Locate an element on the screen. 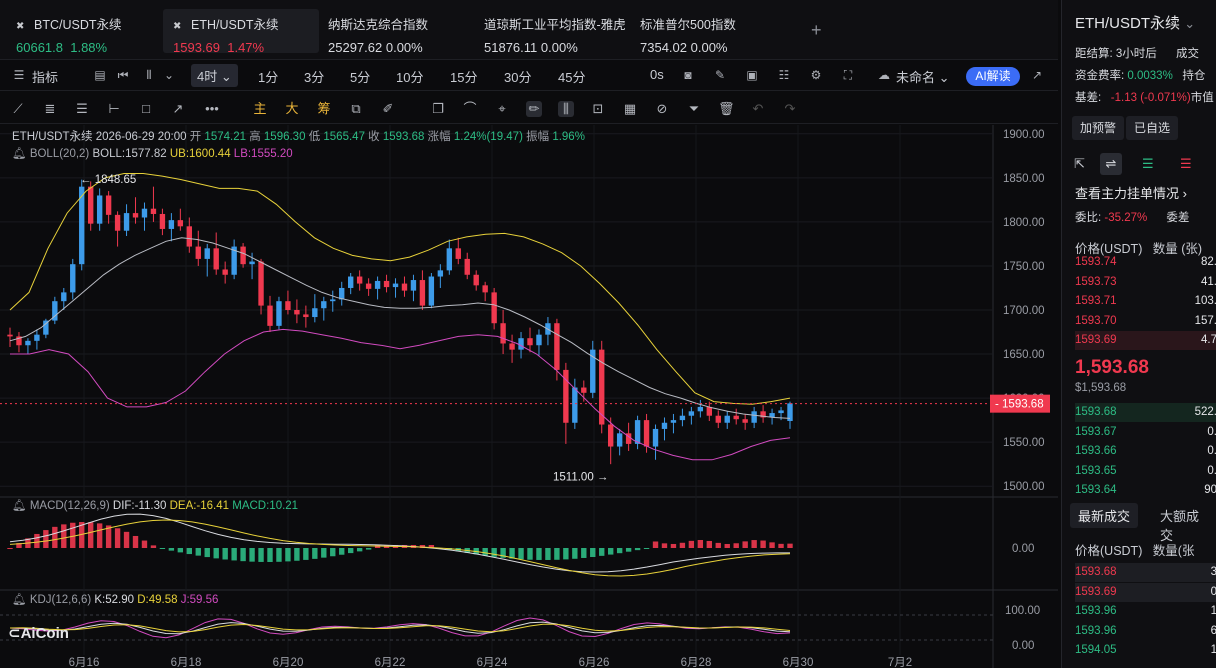 This screenshot has width=1216, height=668. interval-selector: 4时 ⌄ is located at coordinates (214, 75).